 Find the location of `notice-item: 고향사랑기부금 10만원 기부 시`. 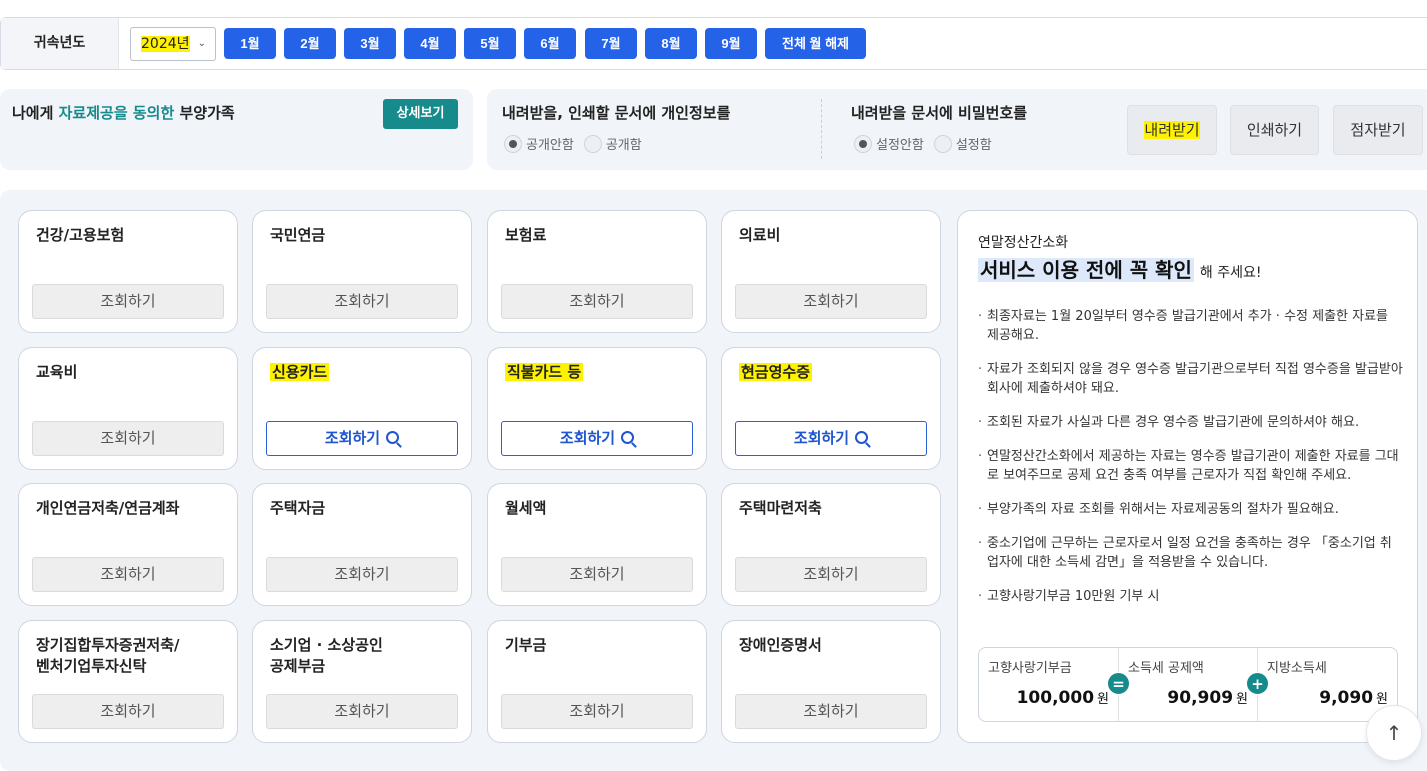

notice-item: 고향사랑기부금 10만원 기부 시 is located at coordinates (1190, 596).